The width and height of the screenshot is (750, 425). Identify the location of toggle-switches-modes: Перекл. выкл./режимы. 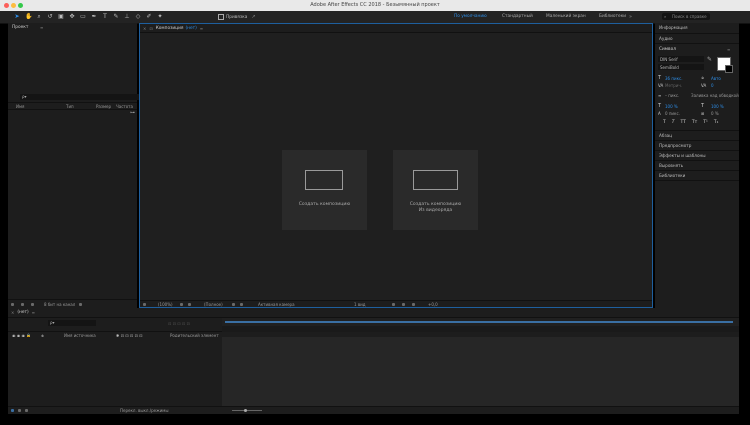
(144, 410).